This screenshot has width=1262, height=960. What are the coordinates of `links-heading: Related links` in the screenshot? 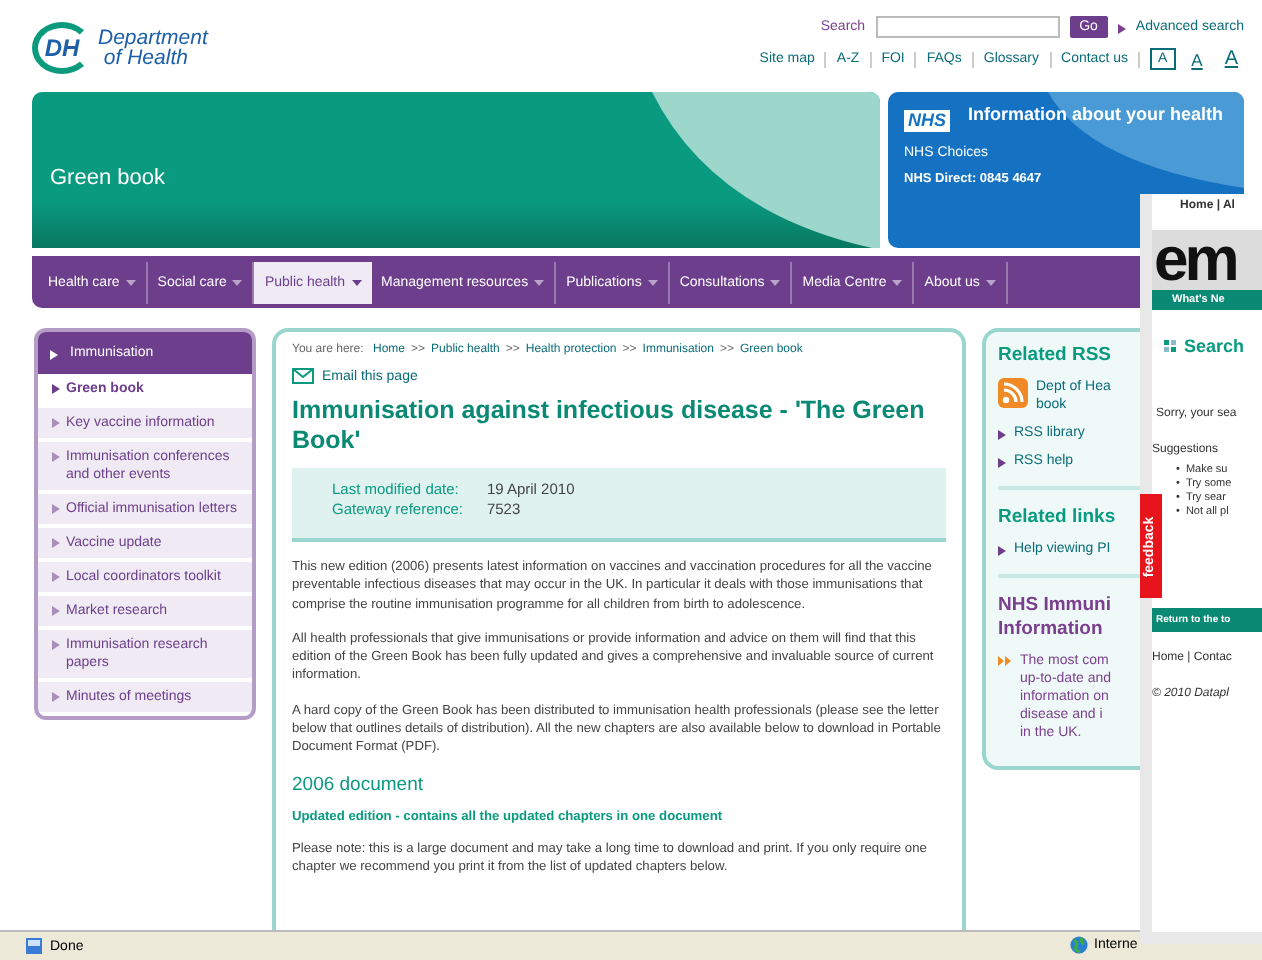 It's located at (1057, 518).